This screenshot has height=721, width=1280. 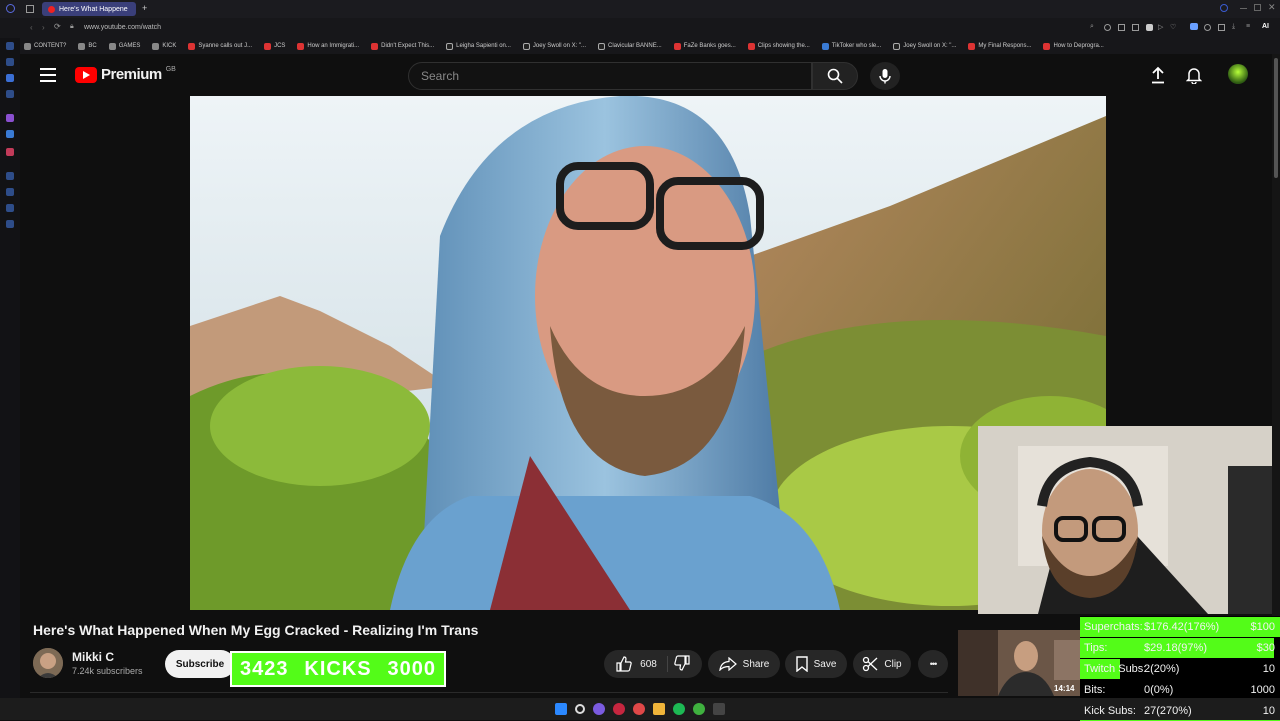 I want to click on notifications-button, so click(x=1194, y=77).